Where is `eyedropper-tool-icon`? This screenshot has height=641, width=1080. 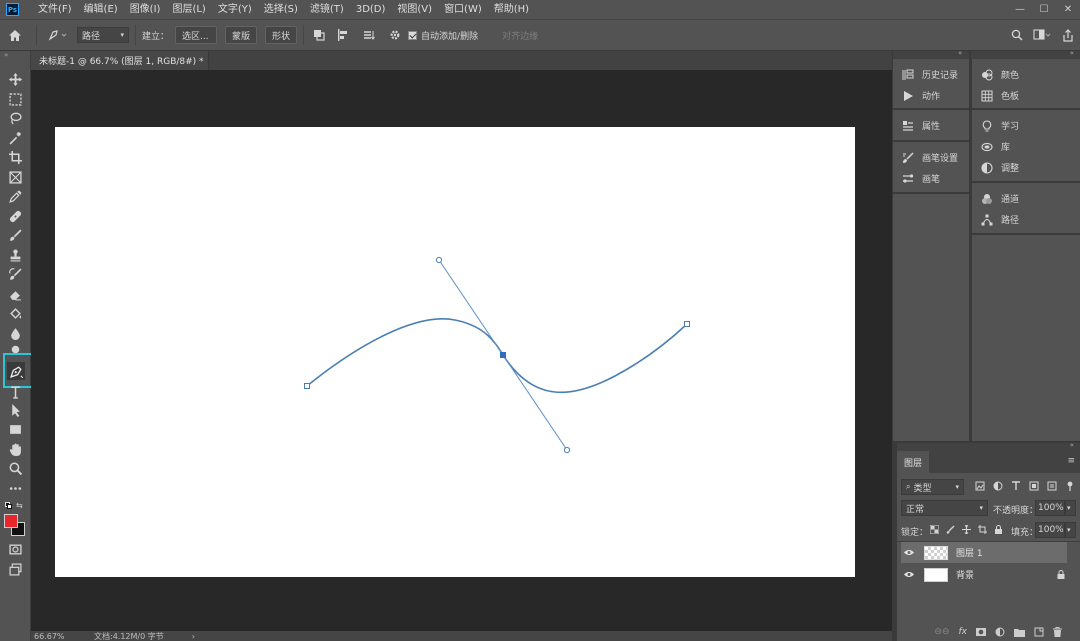 eyedropper-tool-icon is located at coordinates (15, 196).